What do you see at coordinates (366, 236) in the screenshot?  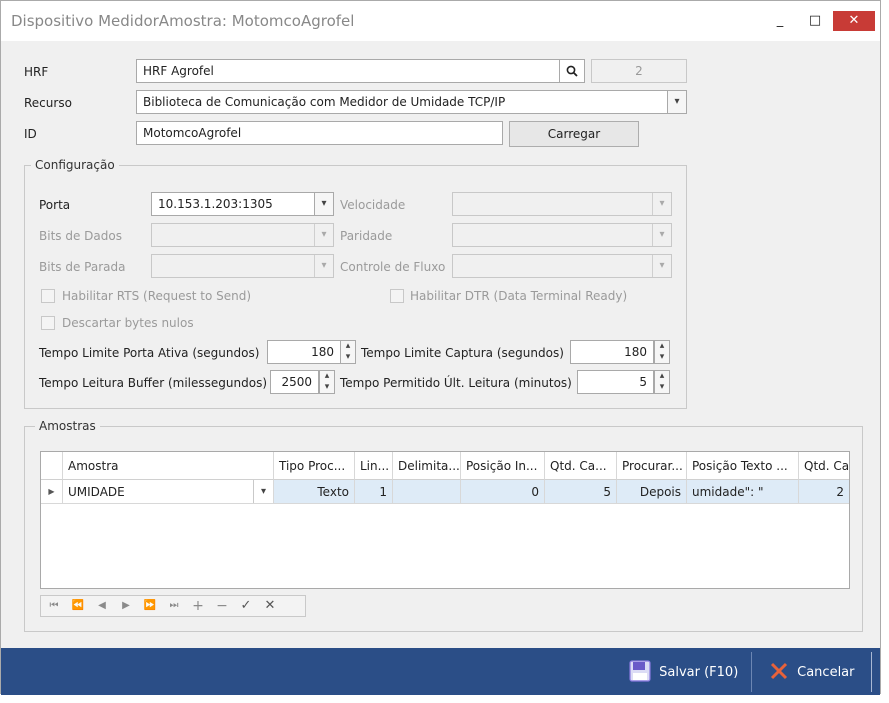 I see `paridade-label: Paridade` at bounding box center [366, 236].